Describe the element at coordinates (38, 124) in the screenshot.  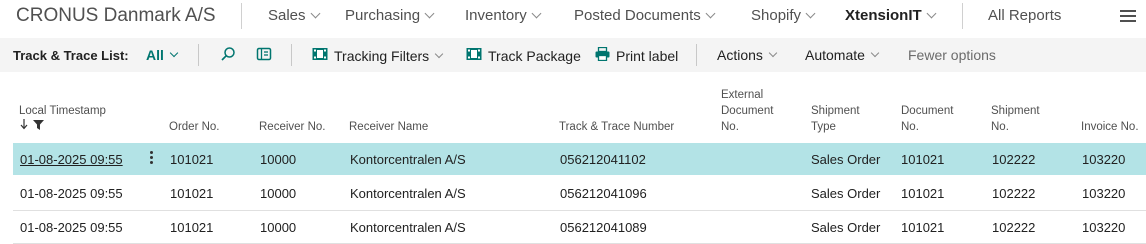
I see `column-filter-icon` at that location.